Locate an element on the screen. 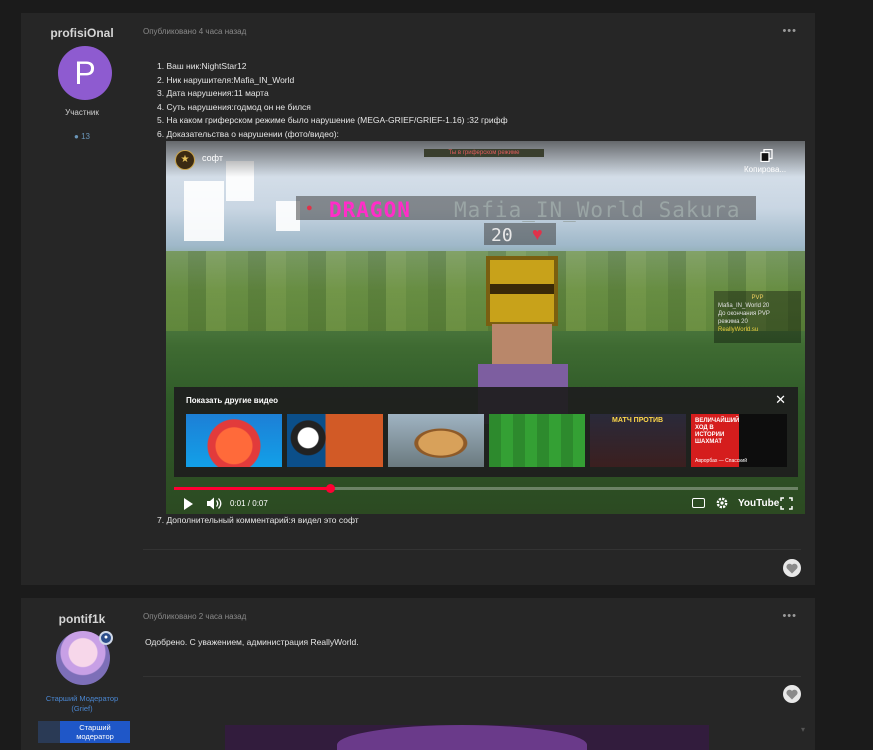  post-date: Опубликовано 2 часа назад is located at coordinates (194, 616).